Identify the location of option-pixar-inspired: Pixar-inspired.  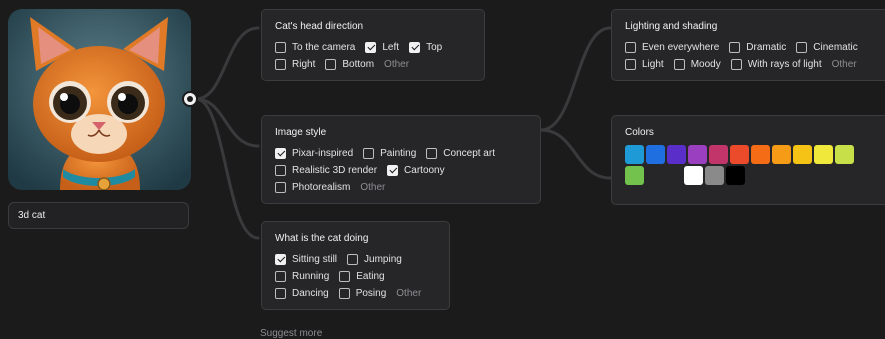
(314, 153).